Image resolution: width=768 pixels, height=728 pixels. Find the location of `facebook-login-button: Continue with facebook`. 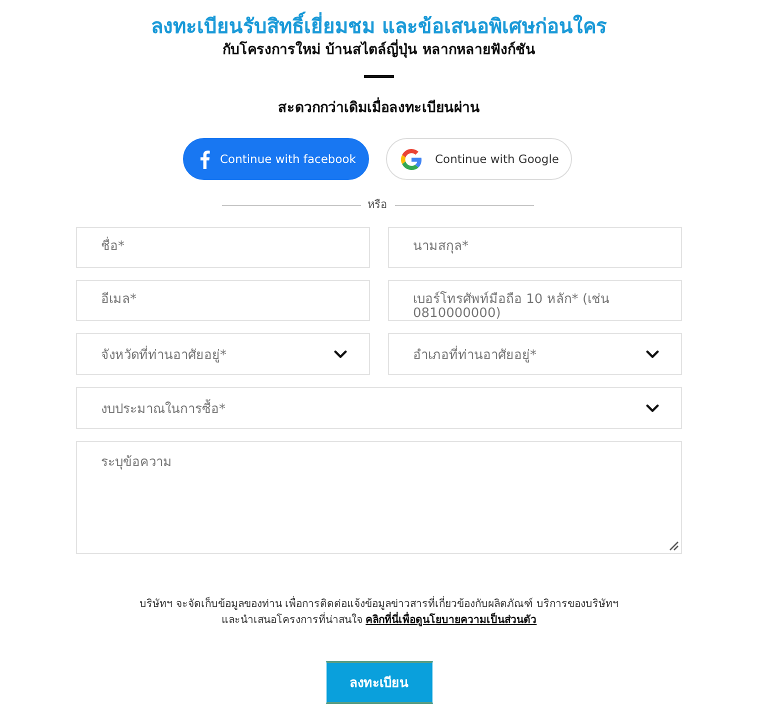

facebook-login-button: Continue with facebook is located at coordinates (276, 159).